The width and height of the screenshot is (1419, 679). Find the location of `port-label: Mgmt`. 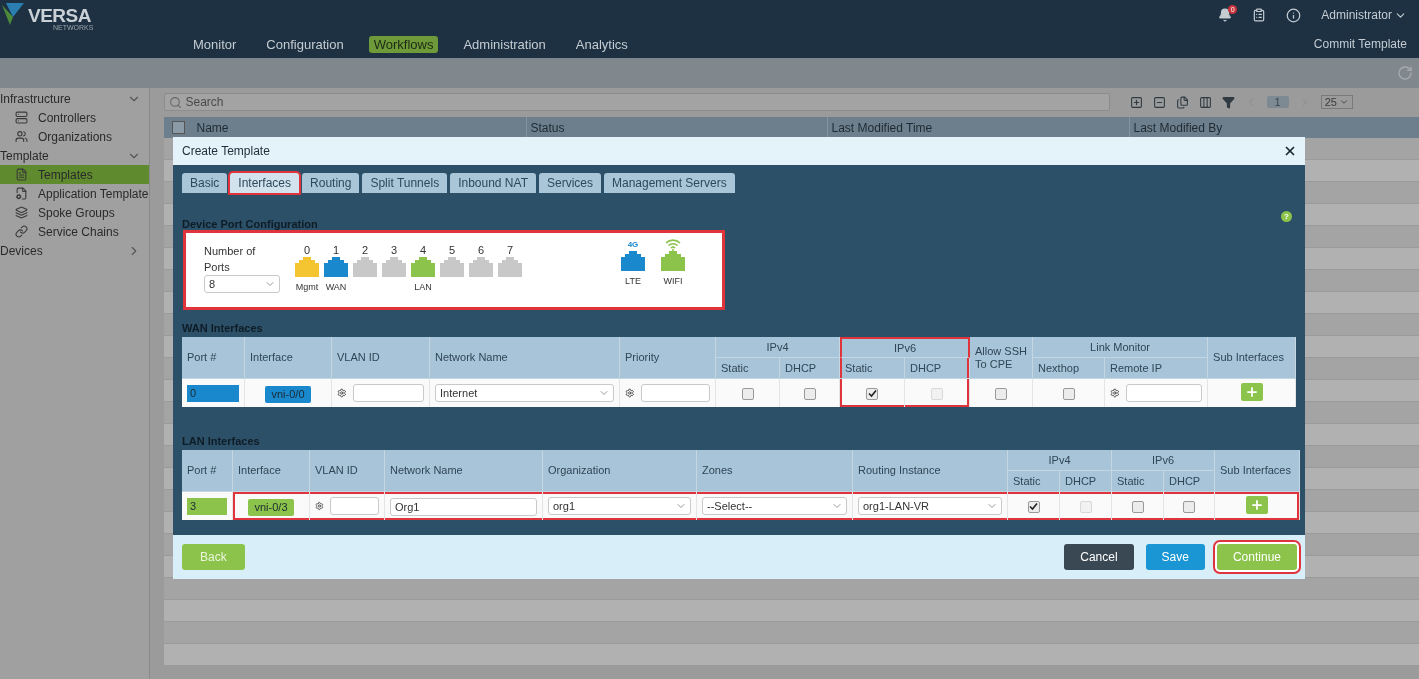

port-label: Mgmt is located at coordinates (307, 287).